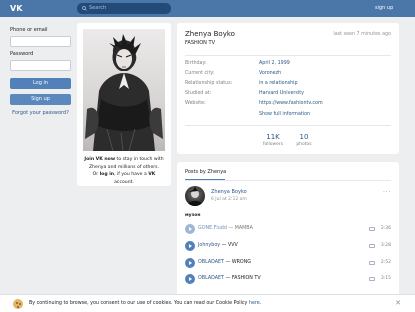 The height and width of the screenshot is (312, 415). What do you see at coordinates (200, 73) in the screenshot?
I see `detail-key: Current city:` at bounding box center [200, 73].